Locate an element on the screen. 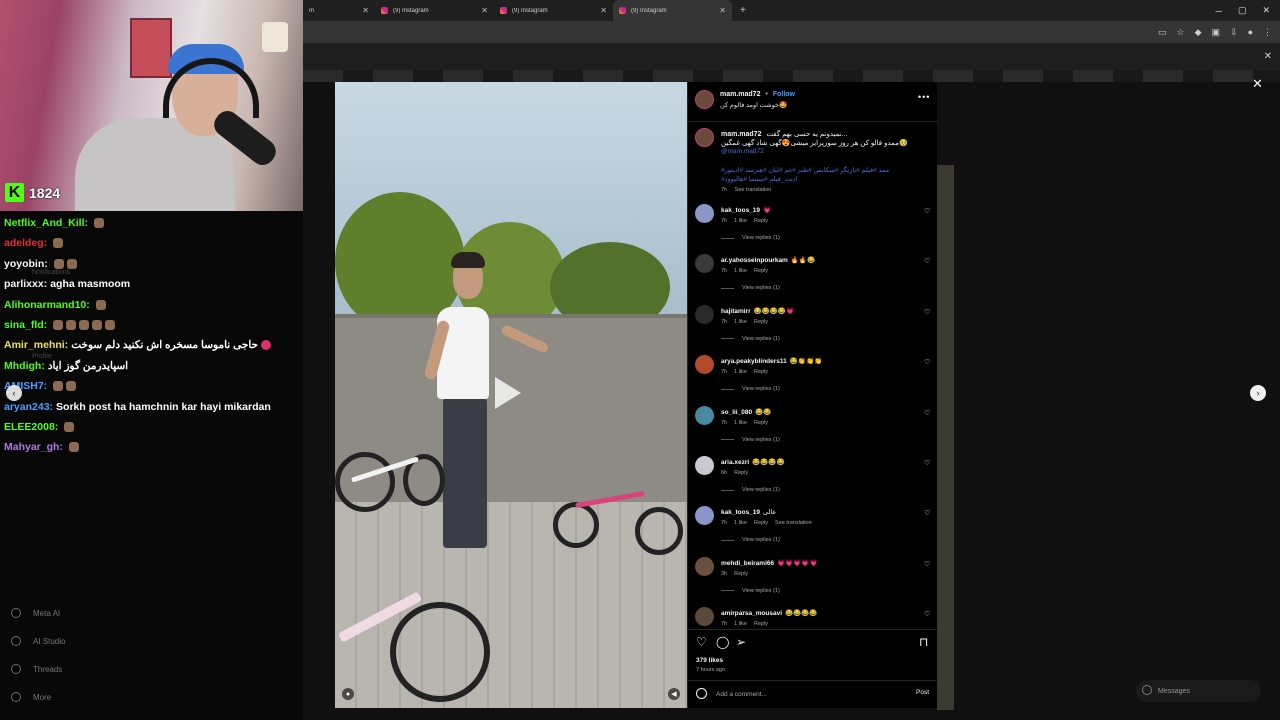 Image resolution: width=1280 pixels, height=720 pixels. downloads-icon: ⇩ is located at coordinates (1234, 32).